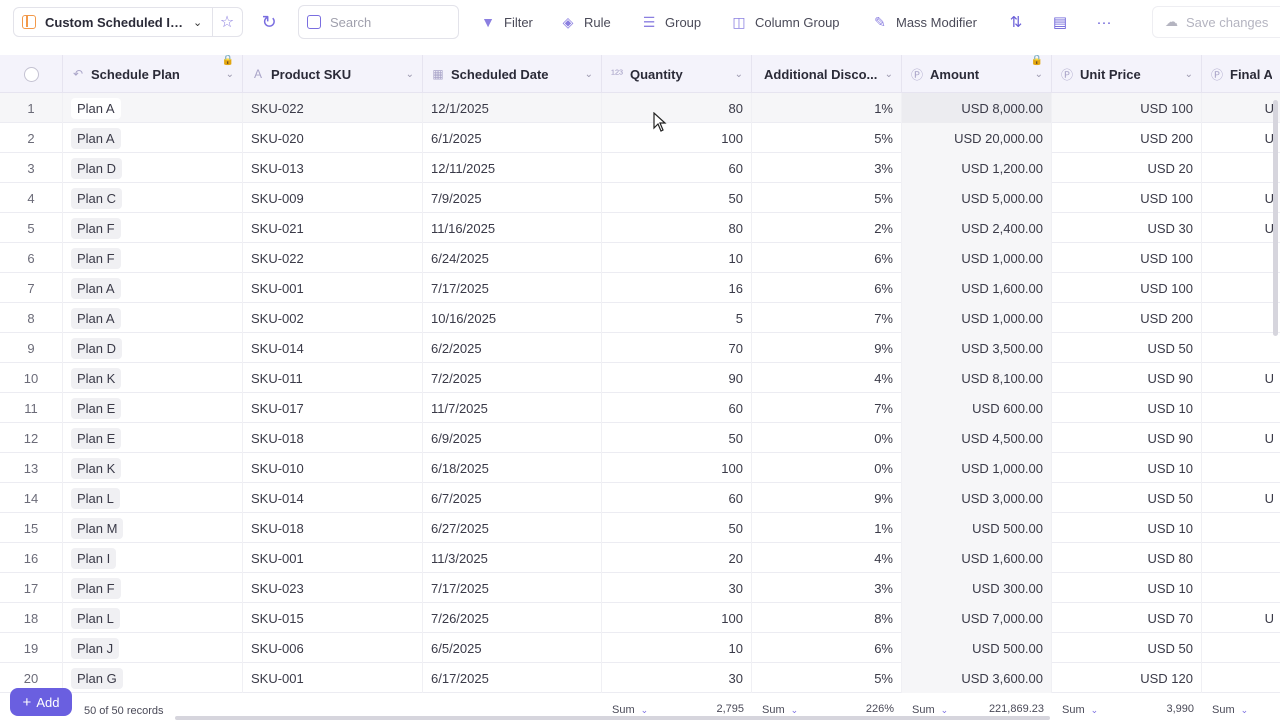 The image size is (1280, 720). Describe the element at coordinates (333, 468) in the screenshot. I see `product-sku-cell: SKU-010` at that location.